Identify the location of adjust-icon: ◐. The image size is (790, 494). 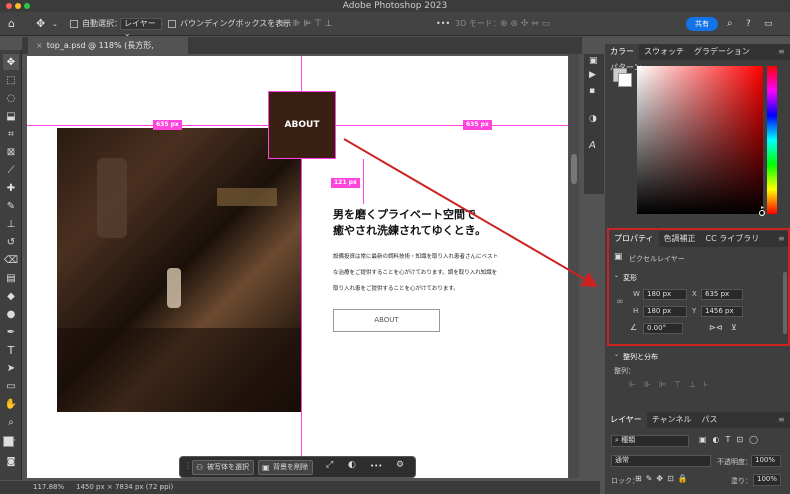
(352, 465).